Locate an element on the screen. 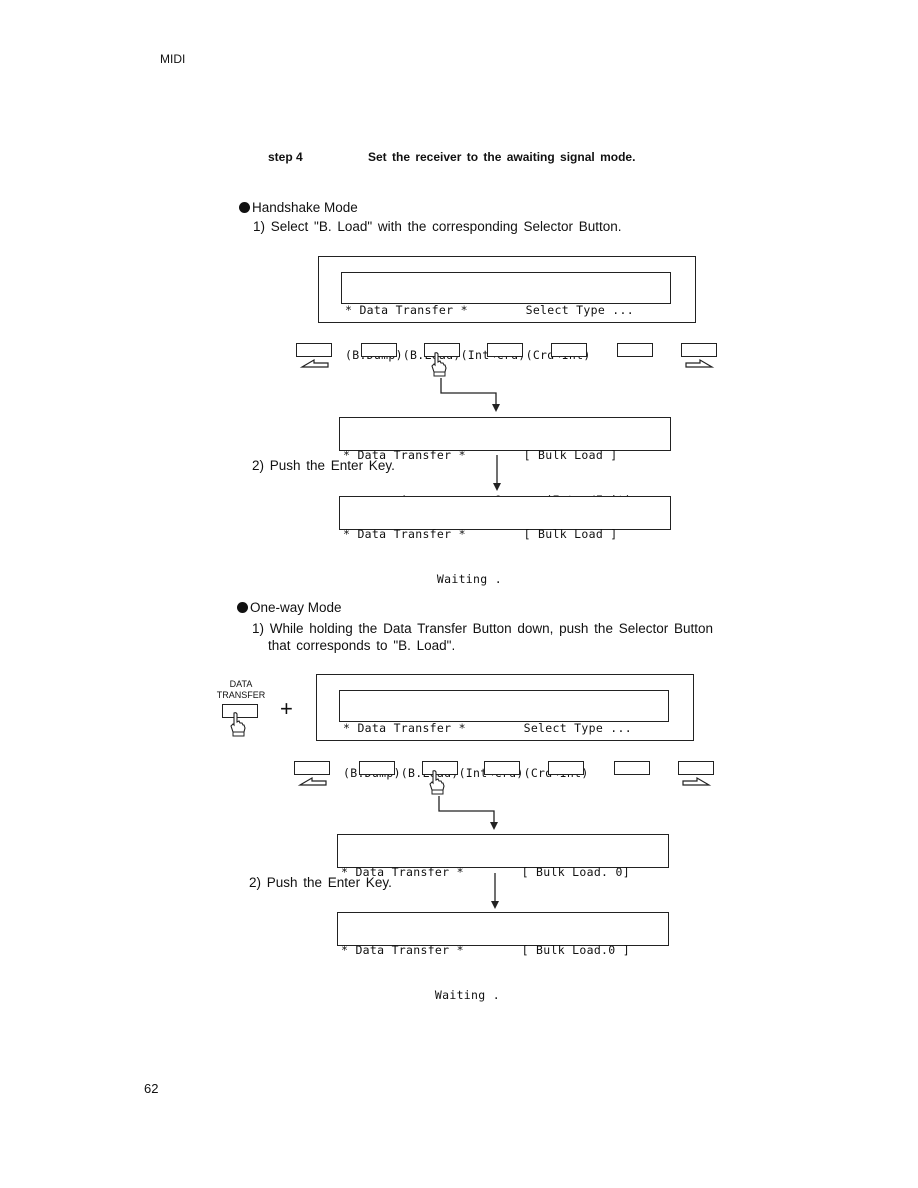 Image resolution: width=918 pixels, height=1188 pixels. plus-sign: + is located at coordinates (286, 708).